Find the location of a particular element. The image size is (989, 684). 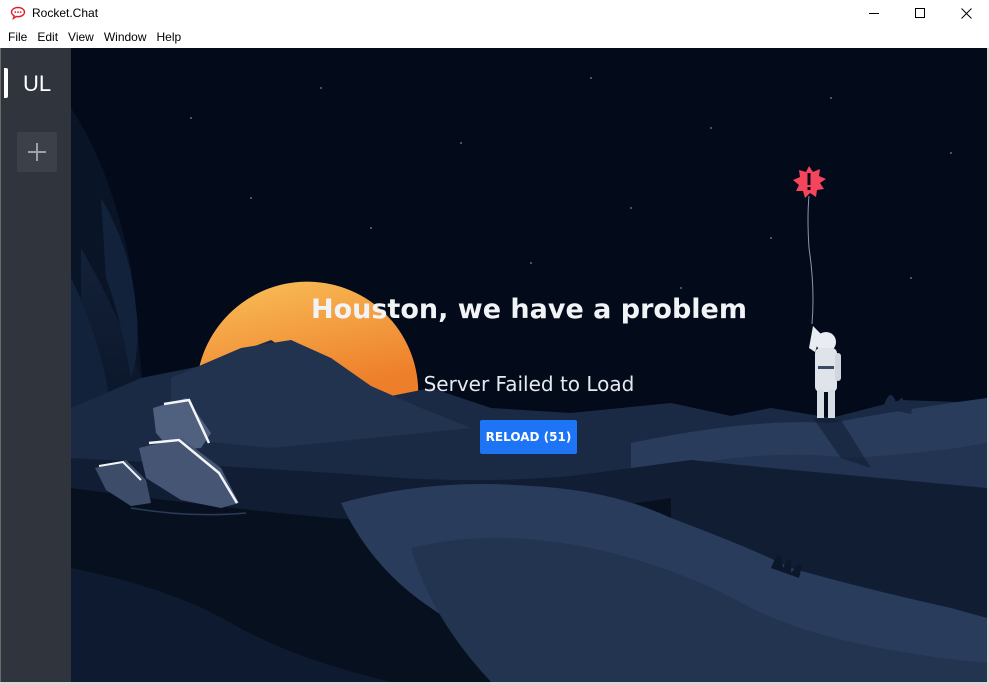

menu-edit: Edit is located at coordinates (47, 37).